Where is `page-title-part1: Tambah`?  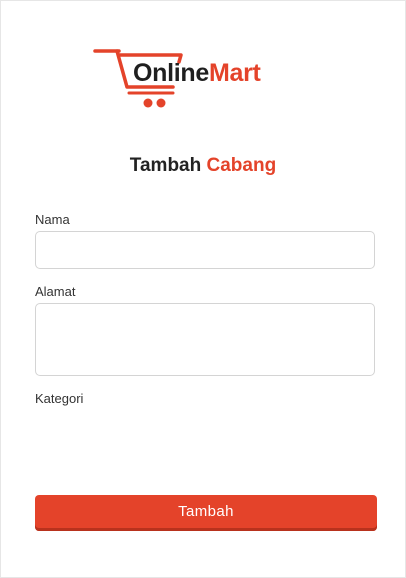 page-title-part1: Tambah is located at coordinates (165, 165).